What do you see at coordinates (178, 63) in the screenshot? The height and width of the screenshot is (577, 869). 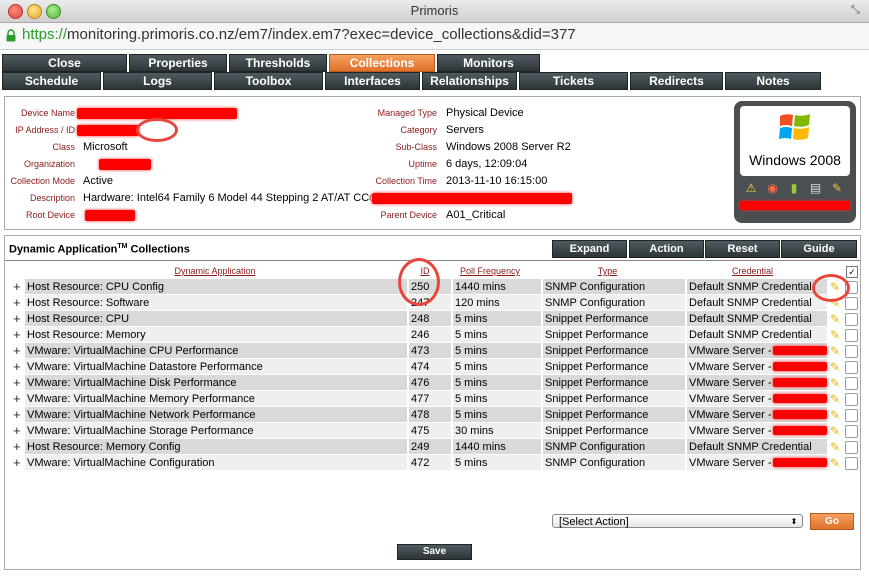 I see `tab-properties: Properties` at bounding box center [178, 63].